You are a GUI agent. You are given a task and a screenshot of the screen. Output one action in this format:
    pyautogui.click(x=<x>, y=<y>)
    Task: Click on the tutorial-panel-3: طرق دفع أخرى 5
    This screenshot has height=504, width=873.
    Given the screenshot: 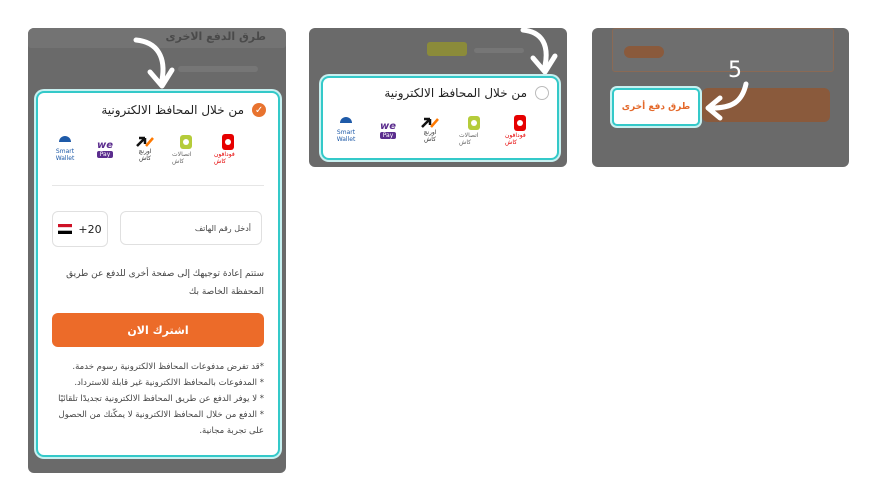 What is the action you would take?
    pyautogui.click(x=720, y=97)
    